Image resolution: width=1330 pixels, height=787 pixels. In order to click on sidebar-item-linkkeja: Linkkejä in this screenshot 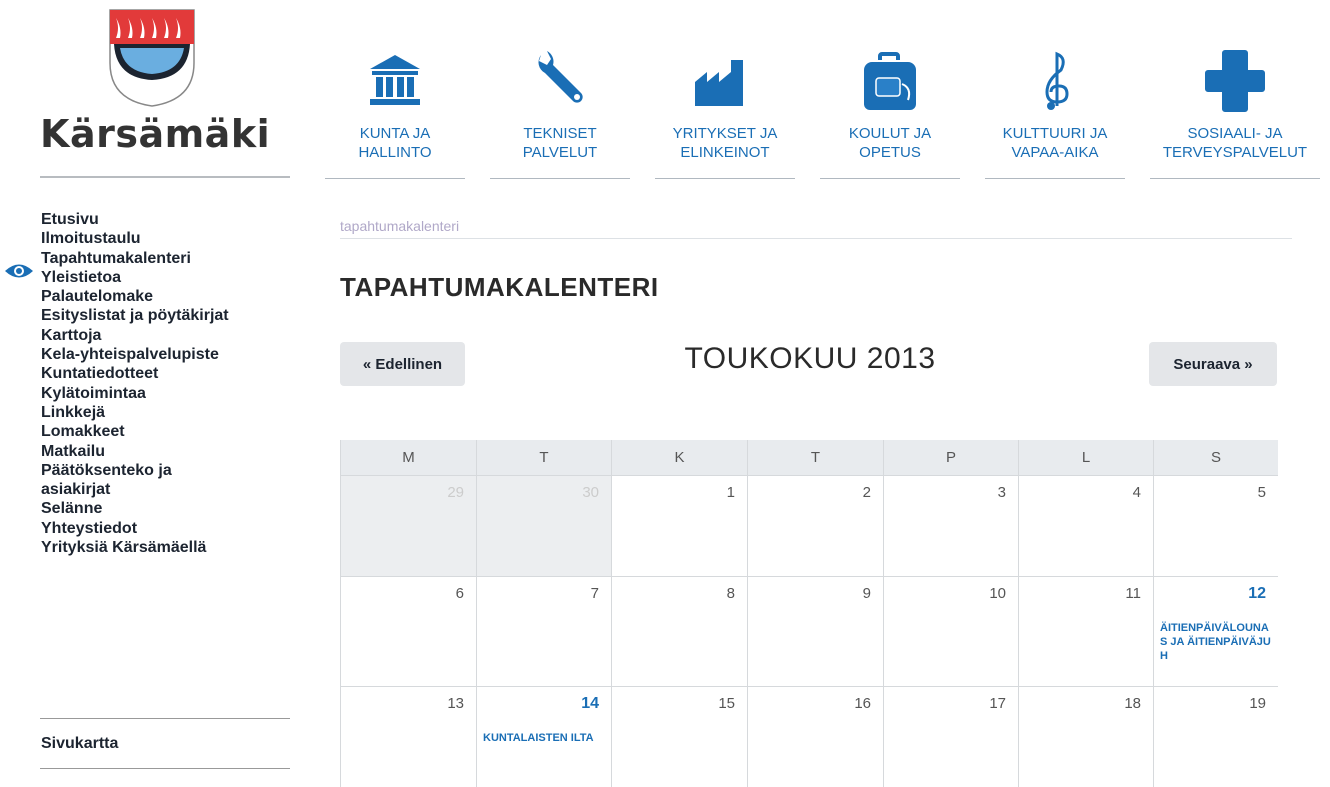, I will do `click(150, 412)`.